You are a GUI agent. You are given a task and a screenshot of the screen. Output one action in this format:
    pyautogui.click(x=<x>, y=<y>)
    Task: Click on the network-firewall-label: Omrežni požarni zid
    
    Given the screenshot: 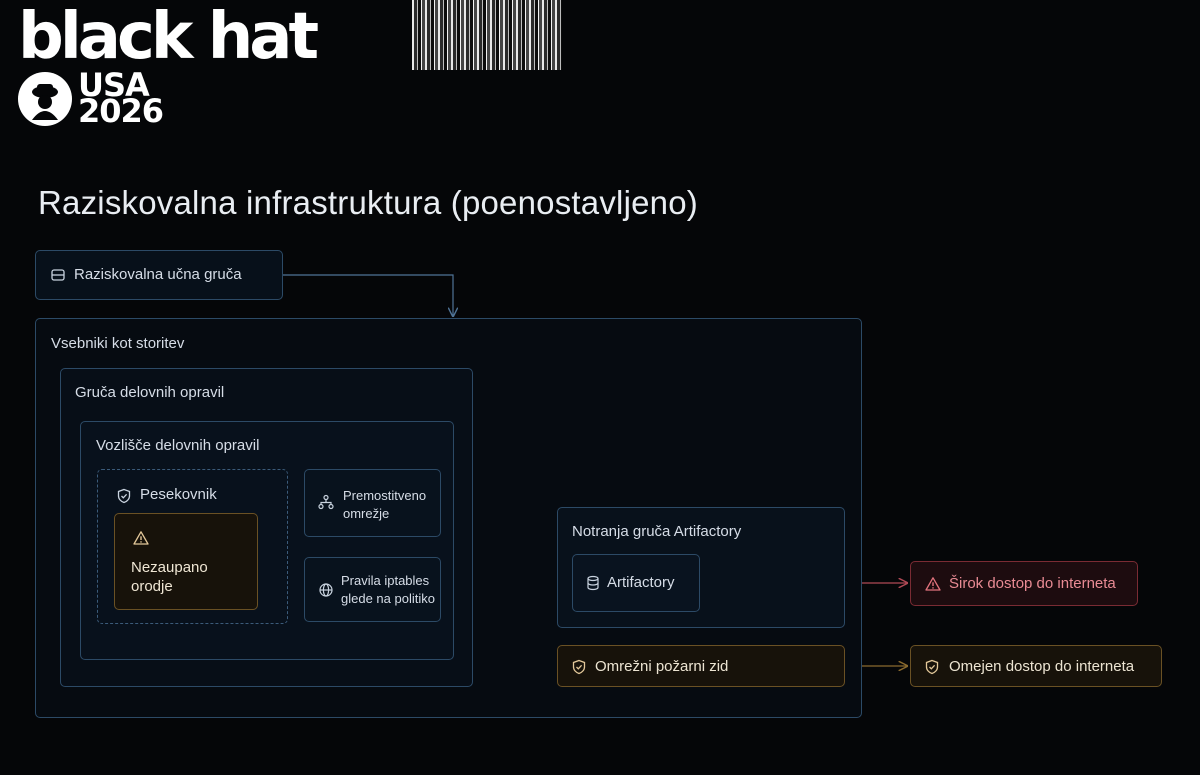 What is the action you would take?
    pyautogui.click(x=662, y=666)
    